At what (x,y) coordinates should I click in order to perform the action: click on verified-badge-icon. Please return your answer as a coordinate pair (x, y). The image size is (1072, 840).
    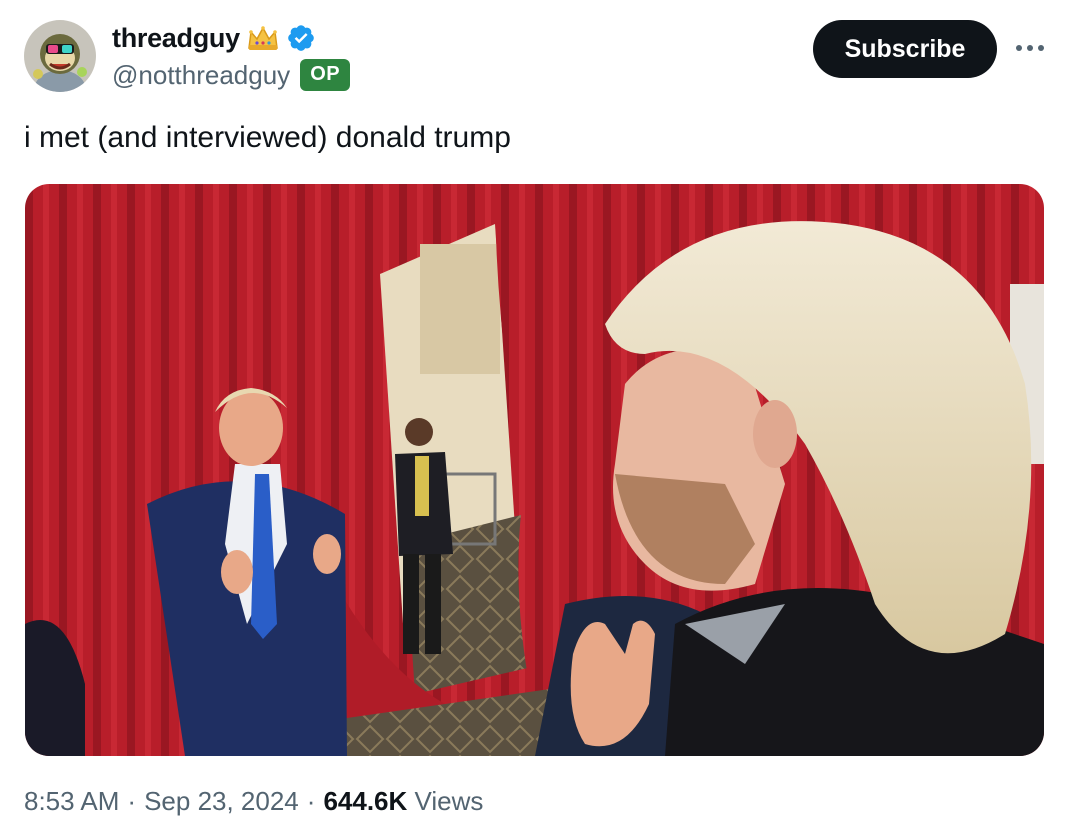
    Looking at the image, I should click on (301, 38).